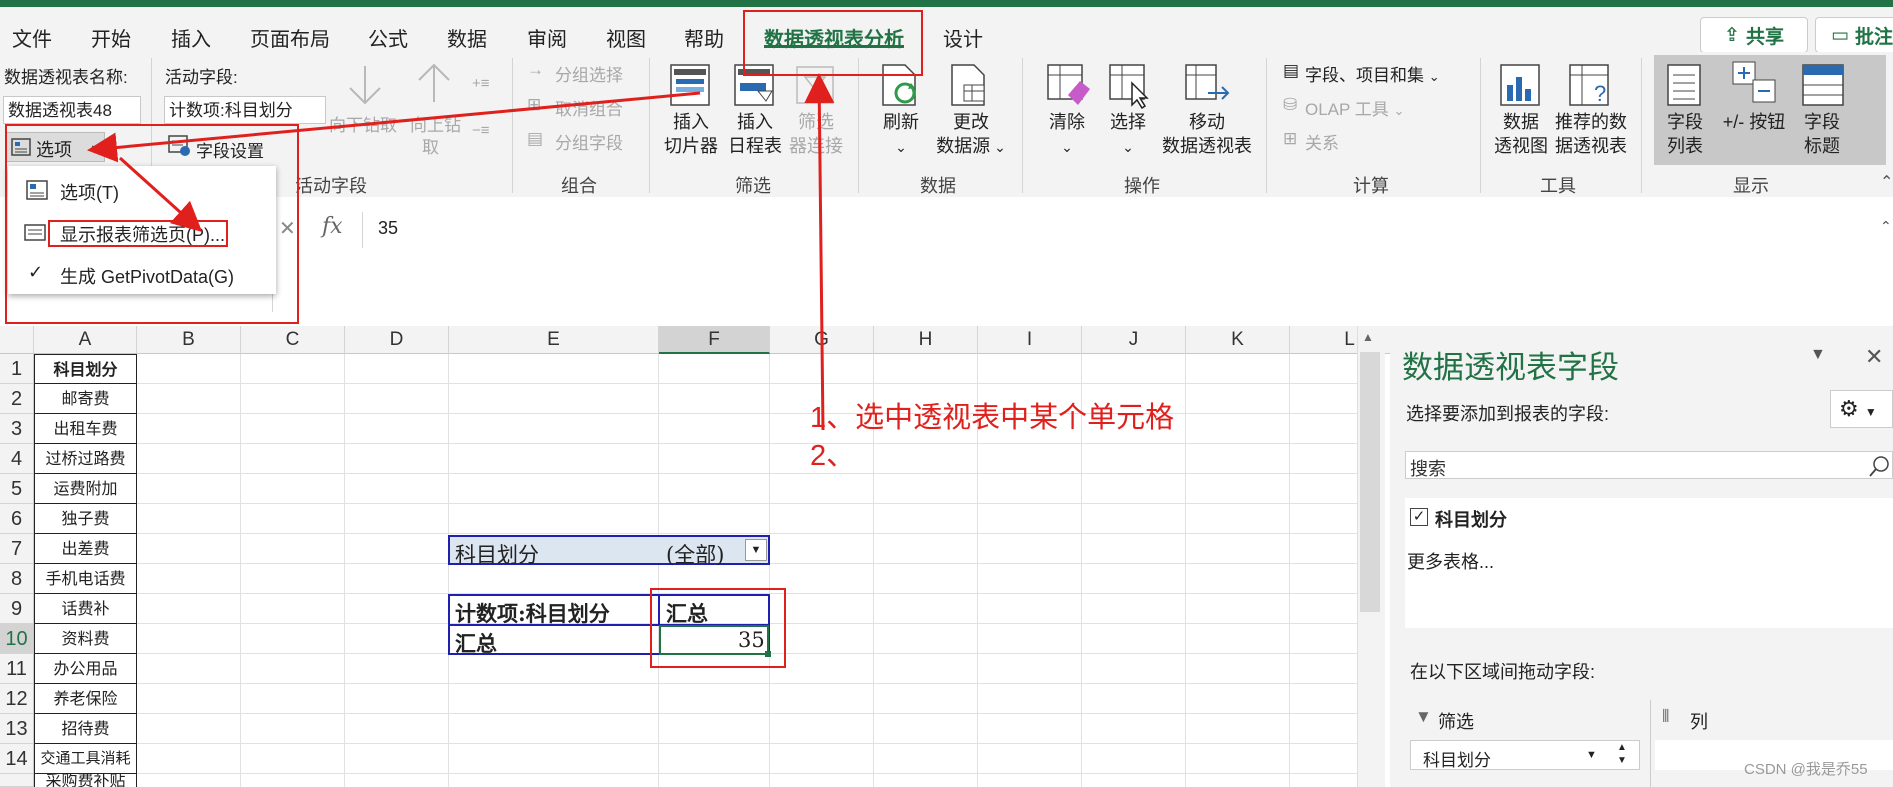 The image size is (1893, 787). Describe the element at coordinates (394, 127) in the screenshot. I see `arrow-to-options` at that location.